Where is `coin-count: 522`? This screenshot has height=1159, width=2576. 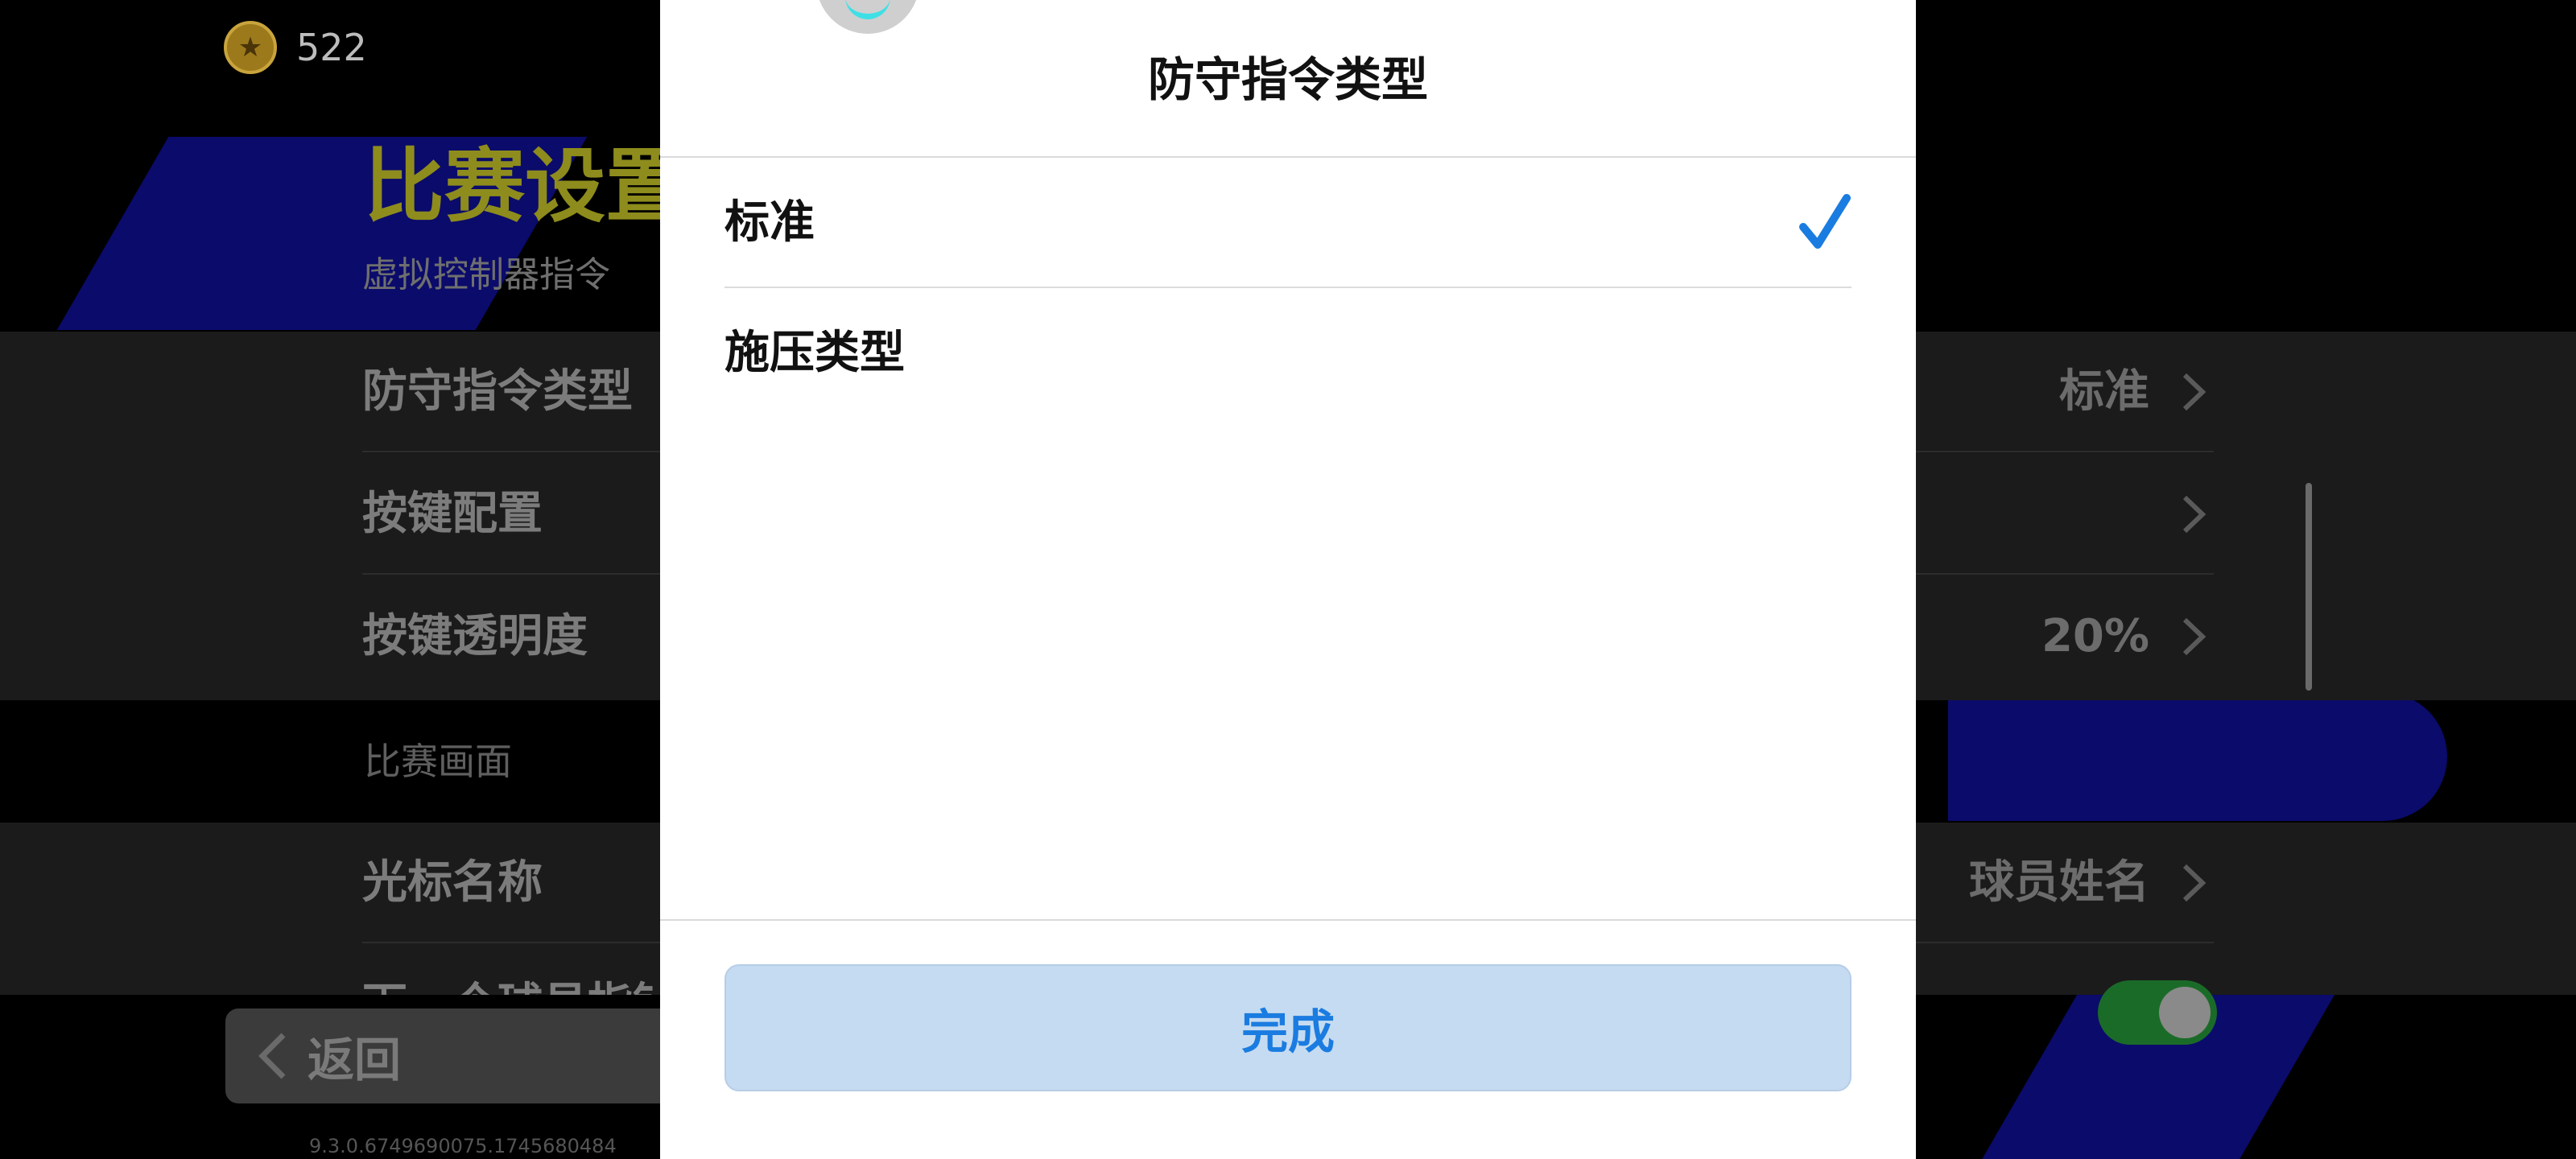
coin-count: 522 is located at coordinates (331, 47).